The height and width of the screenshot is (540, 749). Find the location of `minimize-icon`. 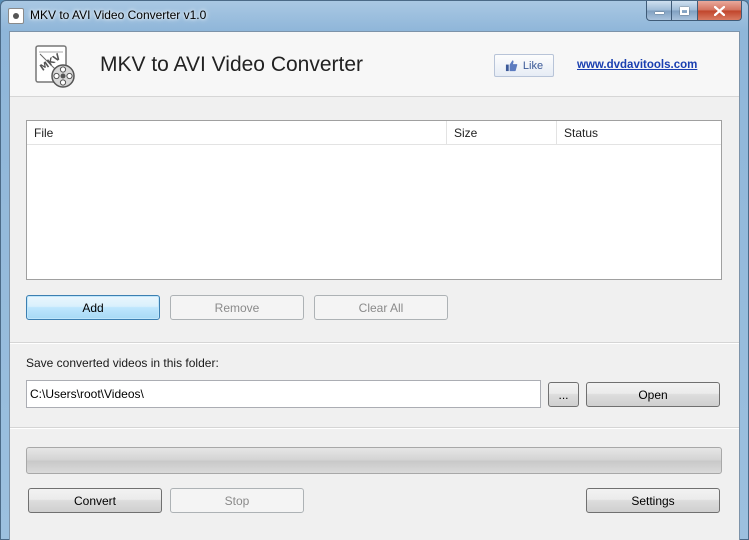

minimize-icon is located at coordinates (659, 13).